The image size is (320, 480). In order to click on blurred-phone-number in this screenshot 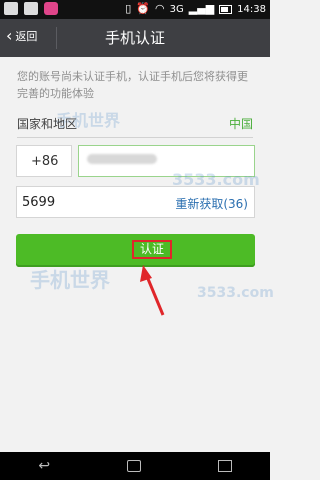, I will do `click(122, 159)`.